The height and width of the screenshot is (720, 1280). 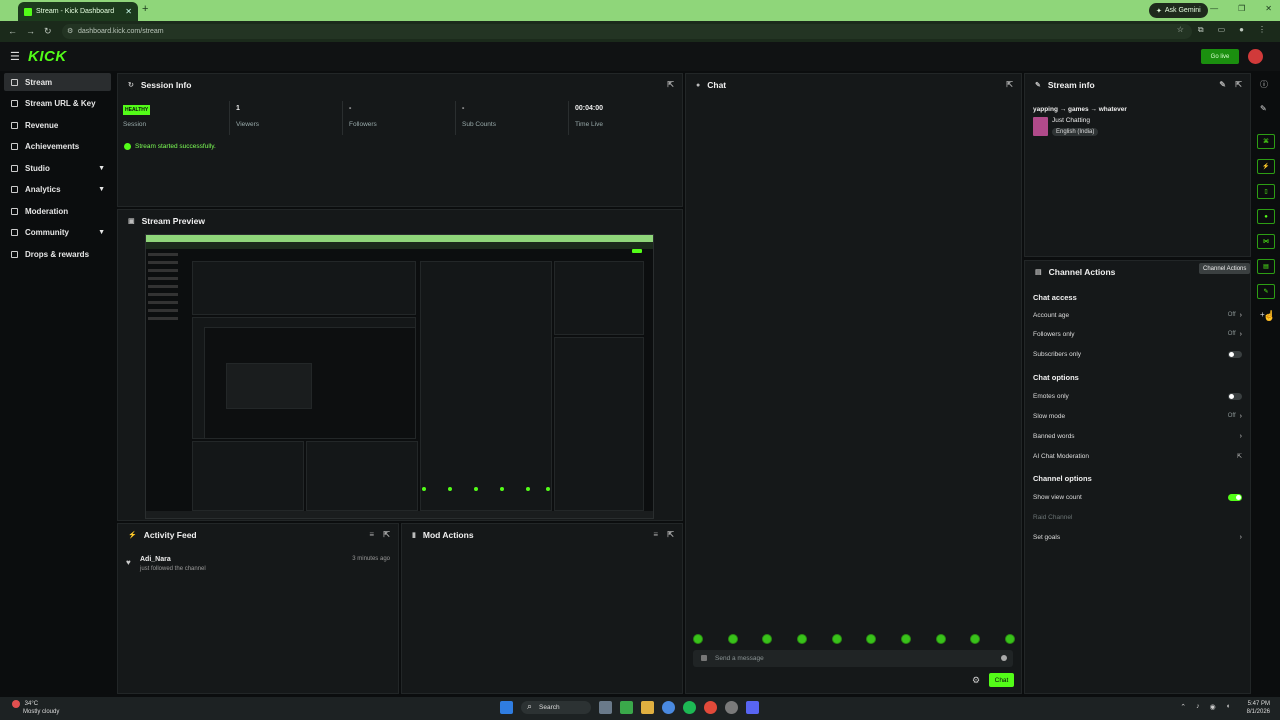 What do you see at coordinates (1235, 396) in the screenshot?
I see `emotes-only-toggle` at bounding box center [1235, 396].